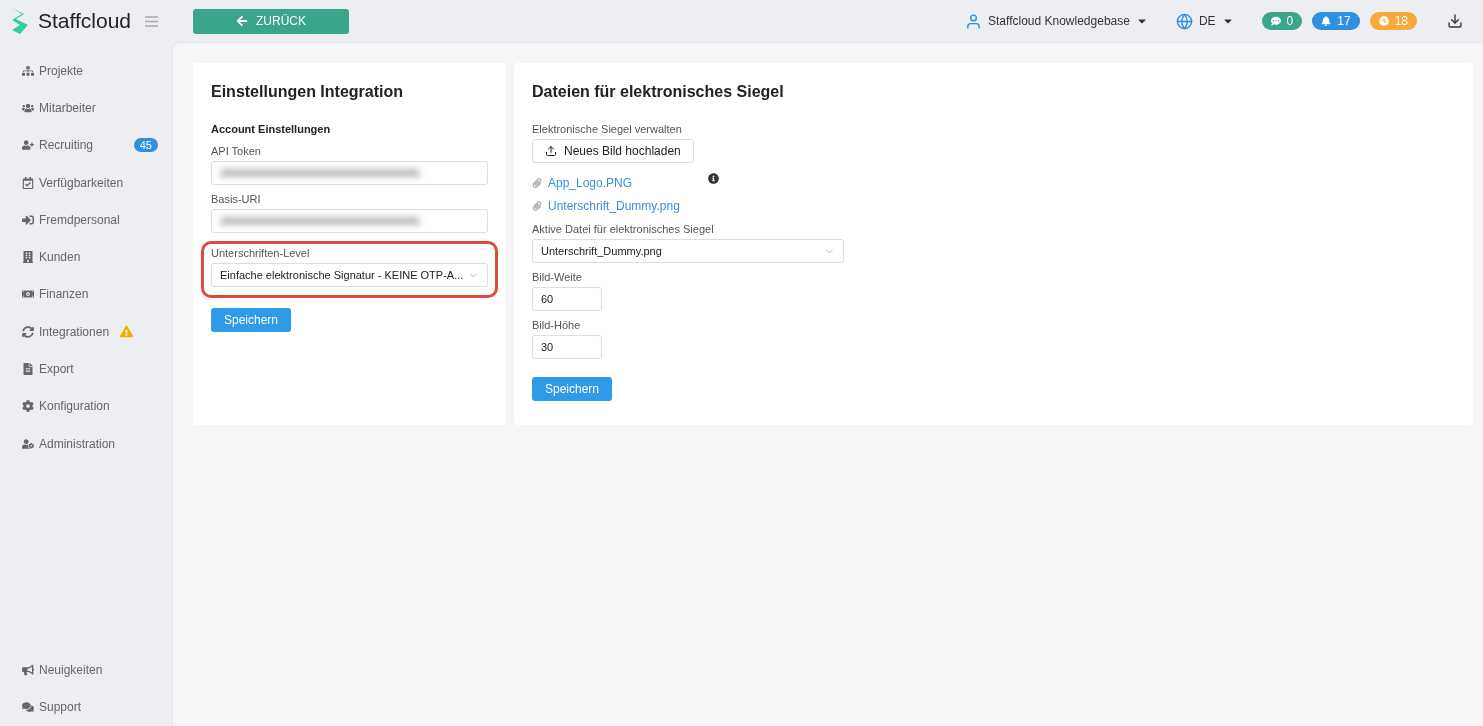 The height and width of the screenshot is (726, 1483). I want to click on badge-count: 17, so click(1344, 21).